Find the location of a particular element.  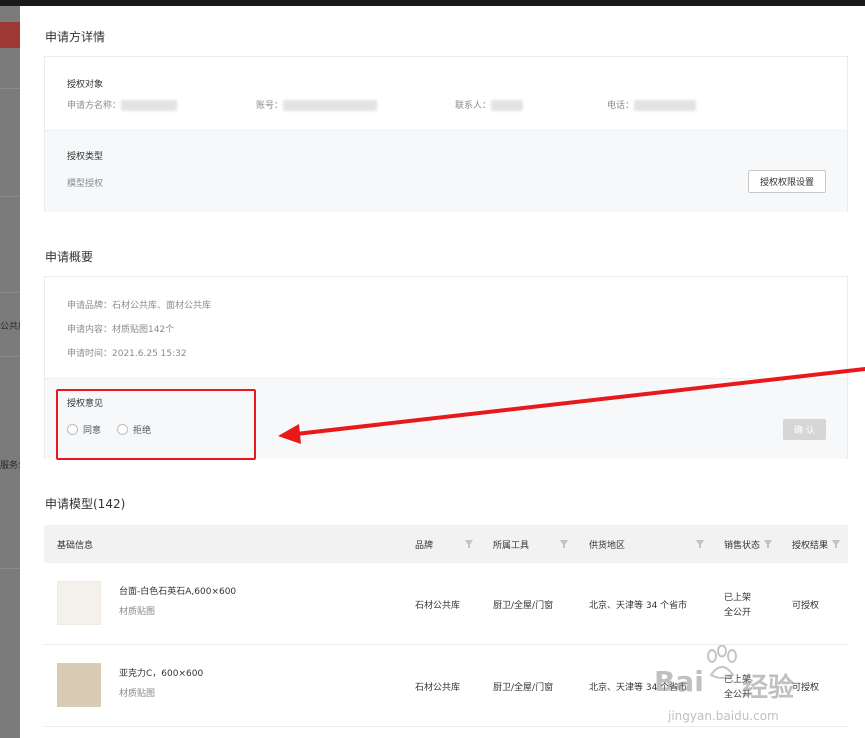

sales-status-filter-icon is located at coordinates (768, 544).